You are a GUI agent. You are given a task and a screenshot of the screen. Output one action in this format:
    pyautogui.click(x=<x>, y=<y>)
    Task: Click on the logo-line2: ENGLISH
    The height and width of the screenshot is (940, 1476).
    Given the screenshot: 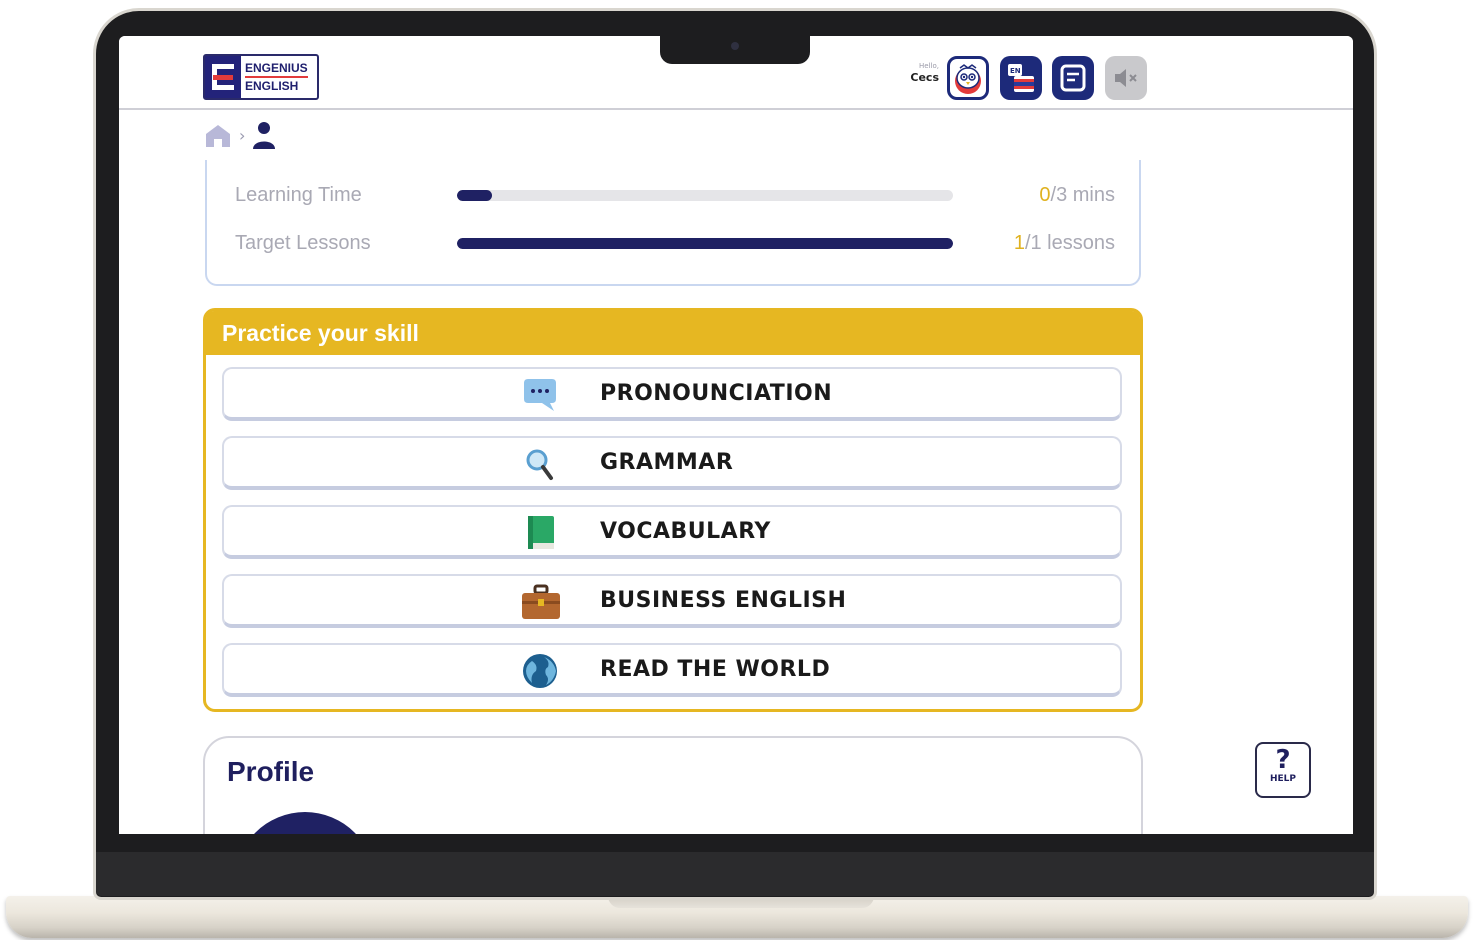 What is the action you would take?
    pyautogui.click(x=276, y=85)
    